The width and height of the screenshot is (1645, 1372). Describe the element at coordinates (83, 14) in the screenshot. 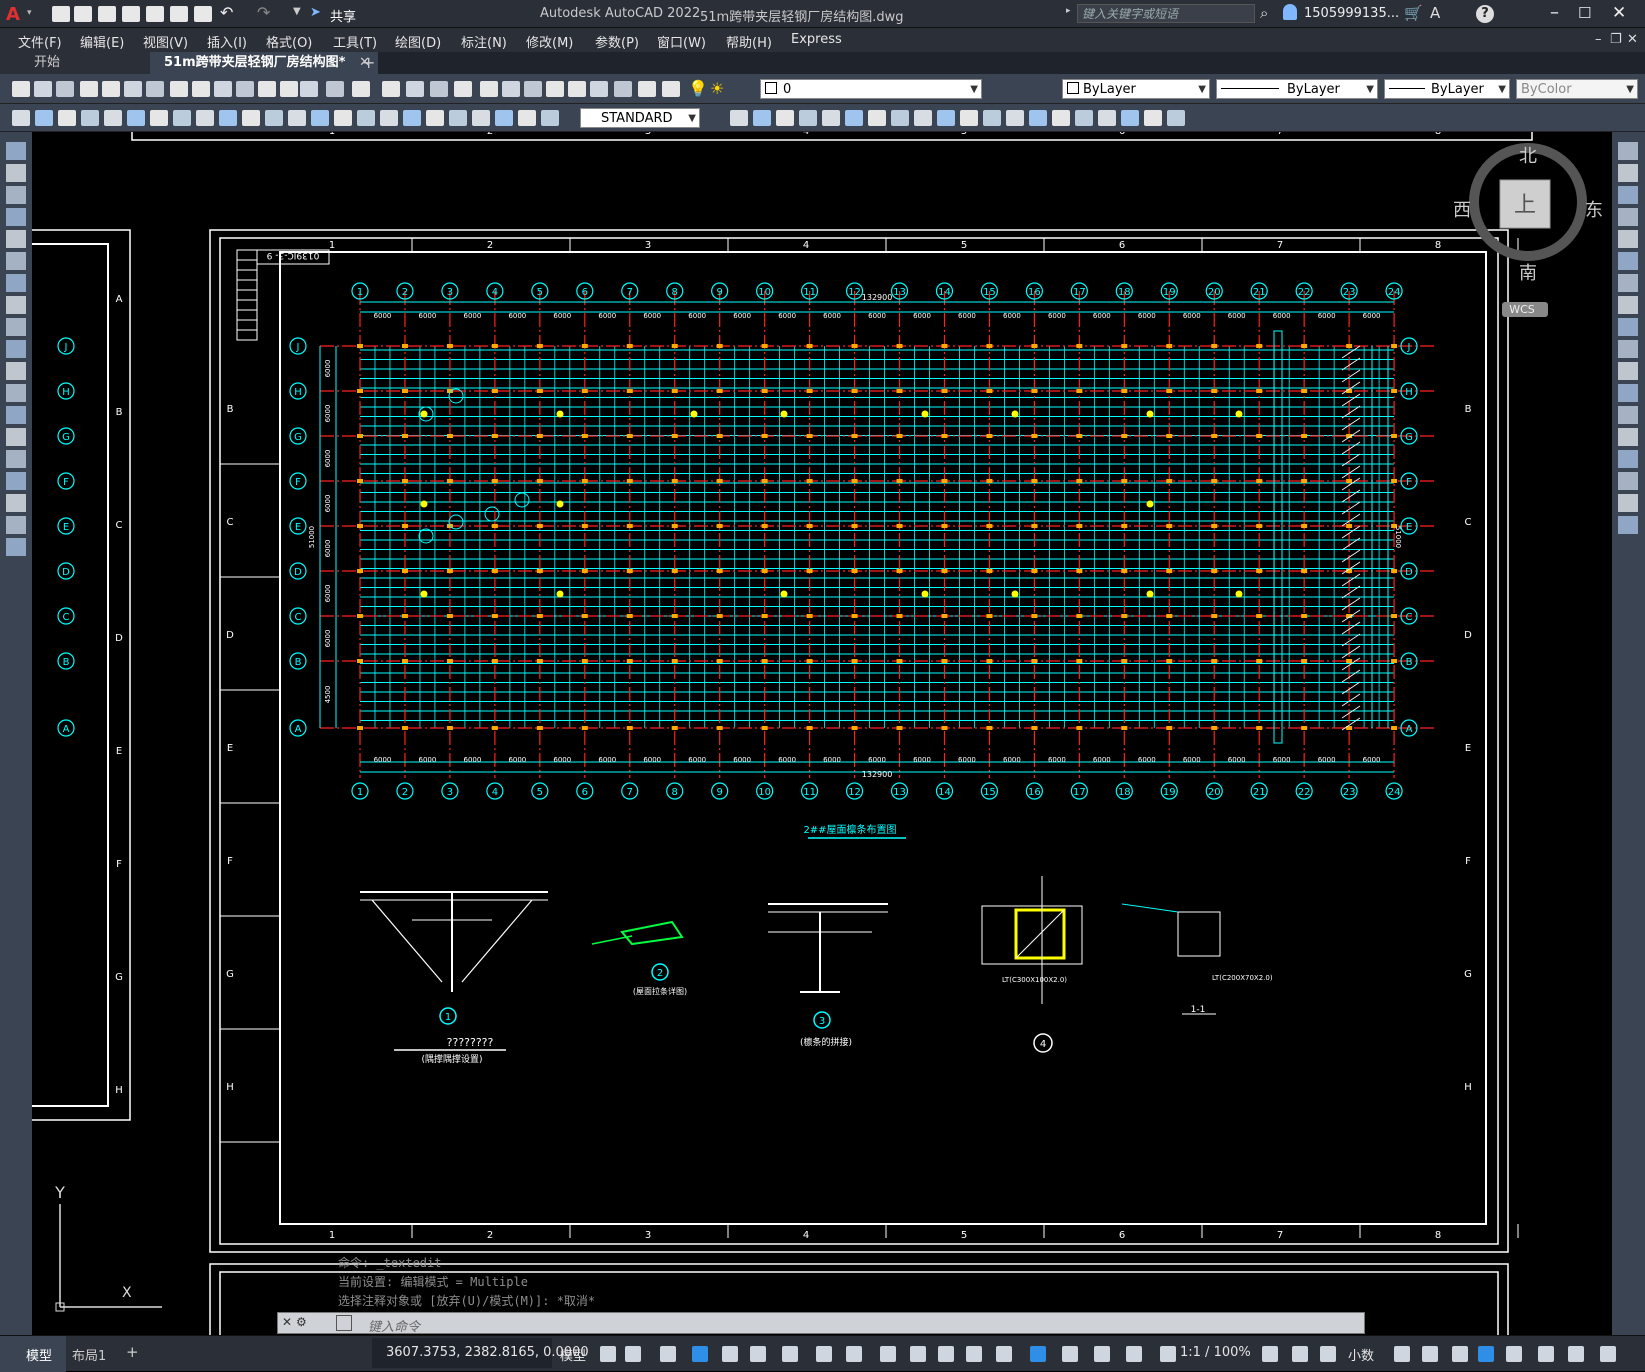

I see `open-icon` at that location.